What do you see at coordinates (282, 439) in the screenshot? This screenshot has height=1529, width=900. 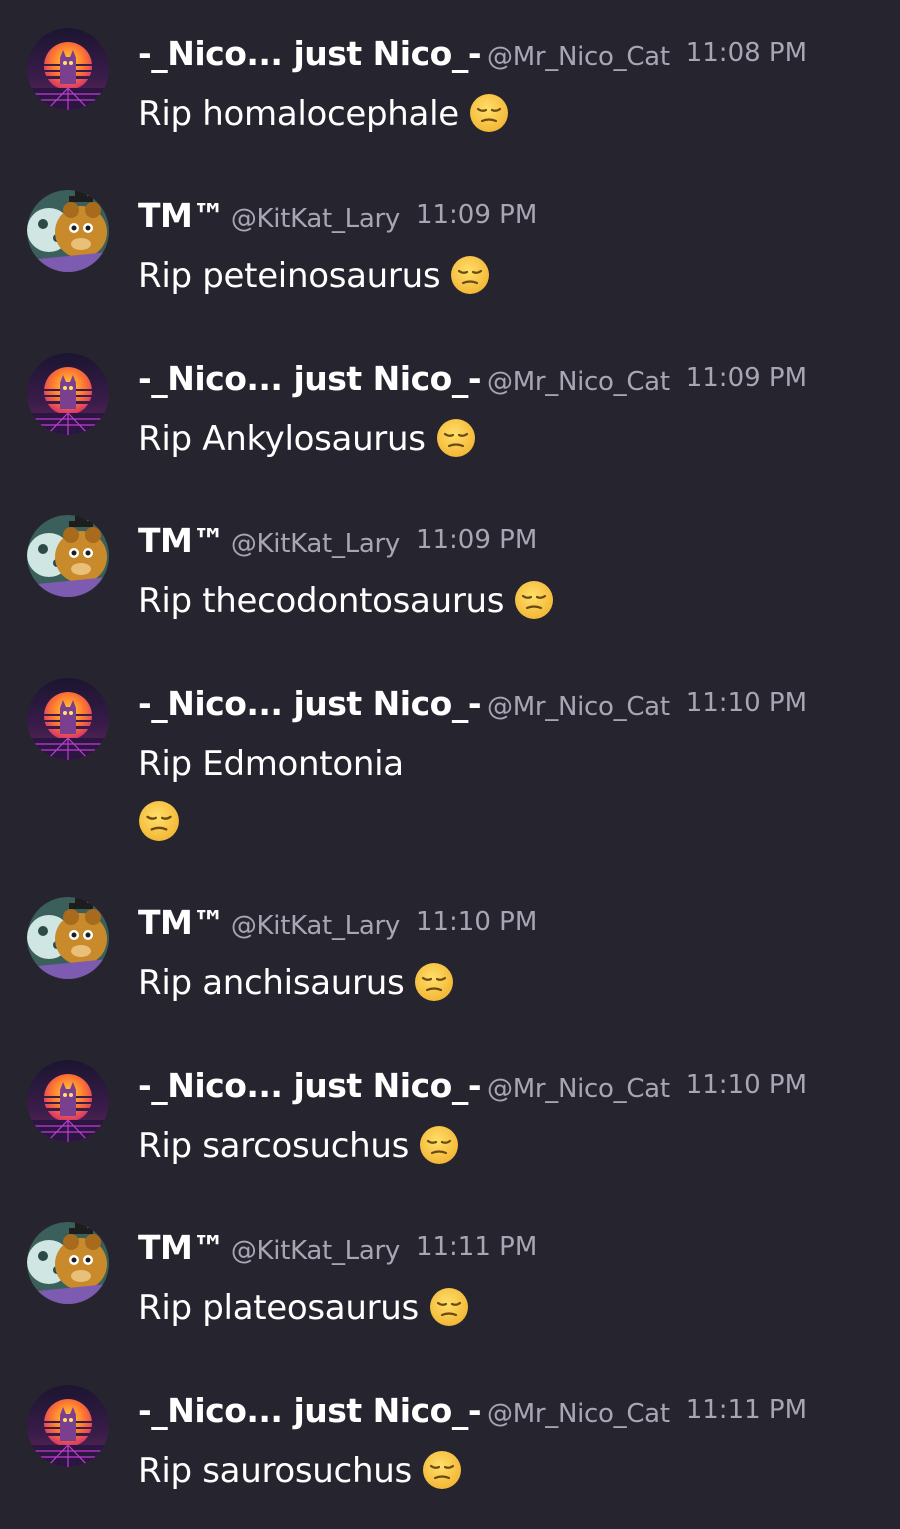 I see `message-text-content: Rip Ankylosaurus` at bounding box center [282, 439].